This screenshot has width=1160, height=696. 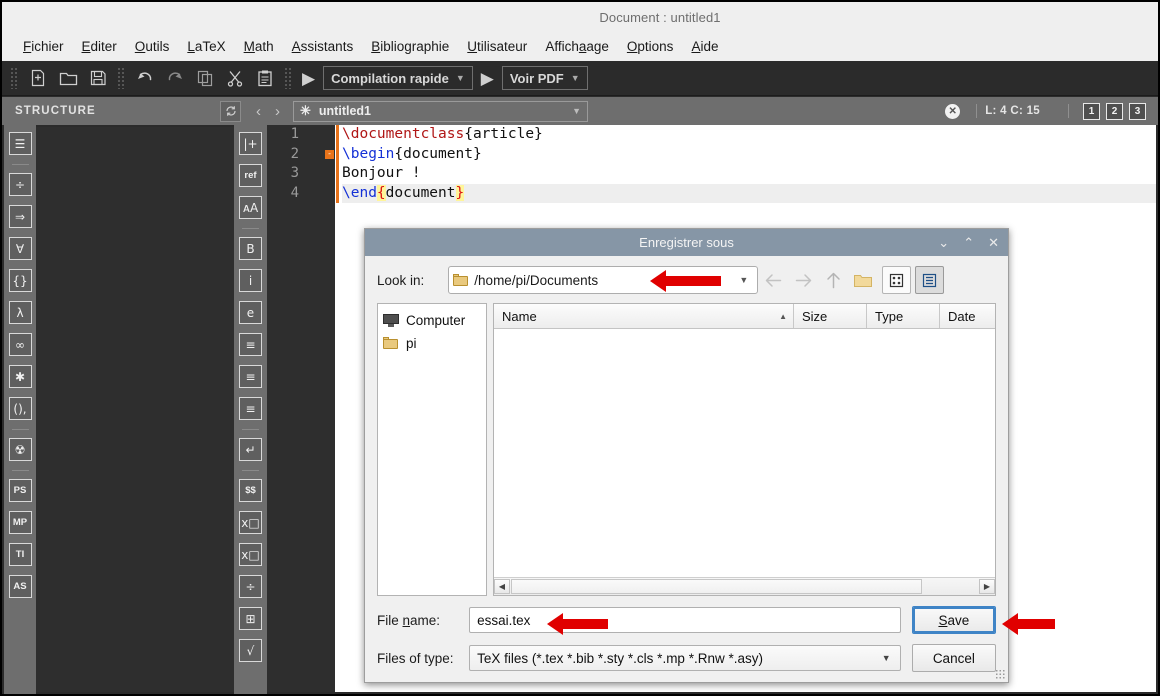 What do you see at coordinates (930, 280) in the screenshot?
I see `list-view-icon` at bounding box center [930, 280].